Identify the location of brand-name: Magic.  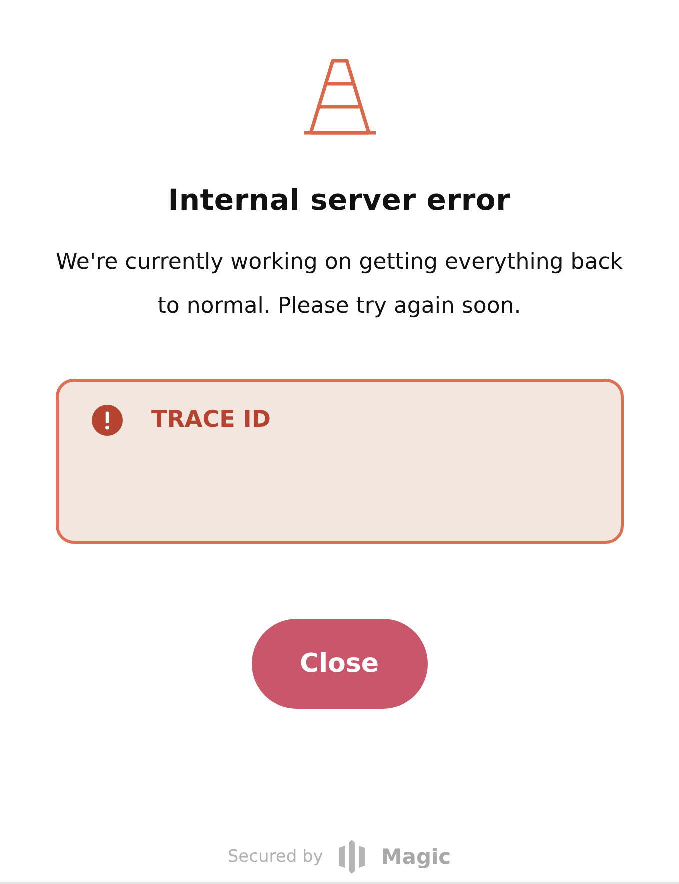
(416, 857).